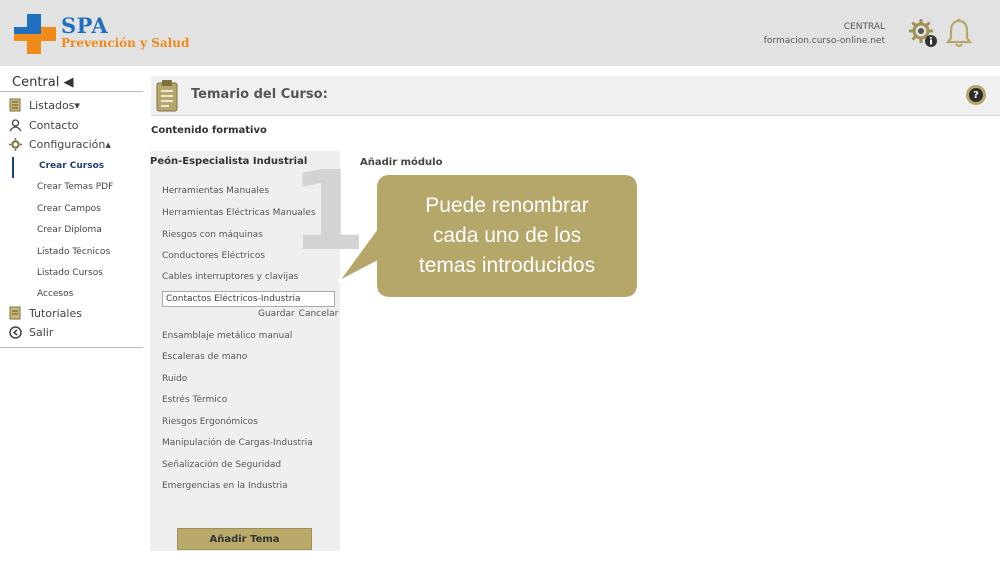 The height and width of the screenshot is (563, 1000). What do you see at coordinates (959, 33) in the screenshot?
I see `bell-icon` at bounding box center [959, 33].